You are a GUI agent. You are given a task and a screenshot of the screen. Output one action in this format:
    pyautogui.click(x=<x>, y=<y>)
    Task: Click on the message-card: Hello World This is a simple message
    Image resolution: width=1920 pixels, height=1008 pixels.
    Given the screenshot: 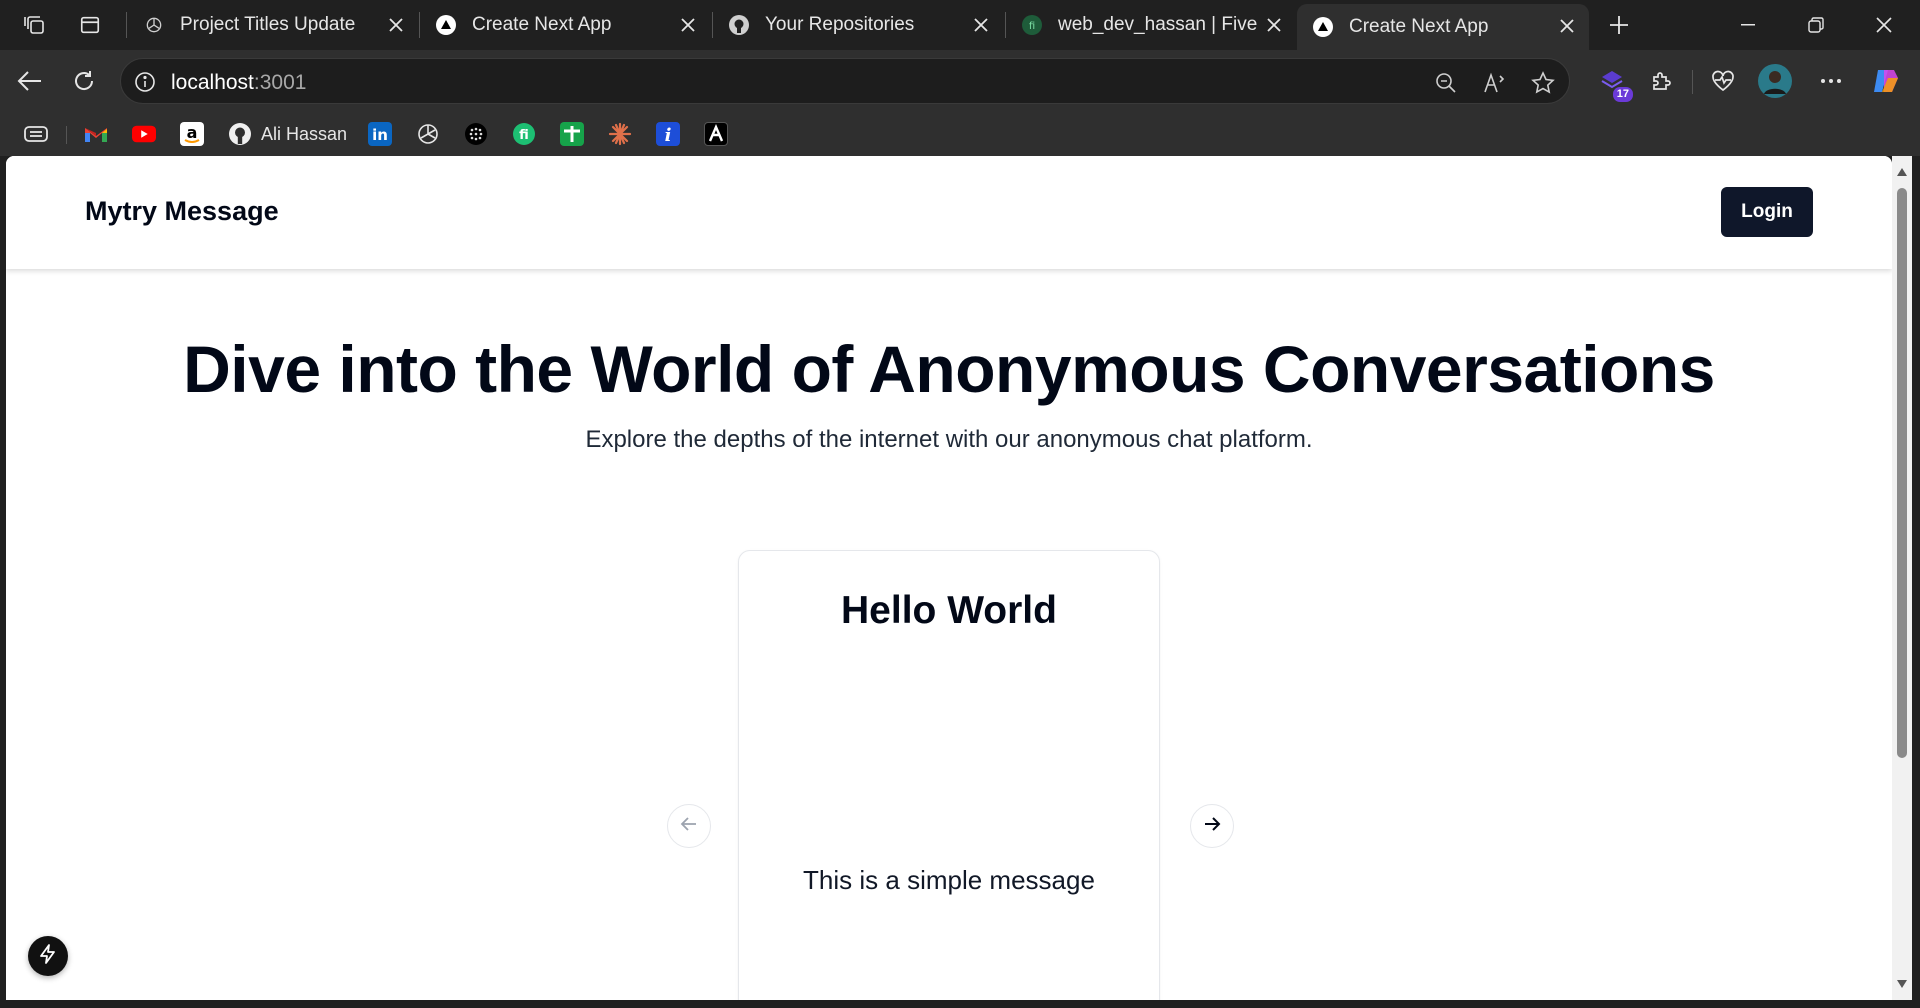 What is the action you would take?
    pyautogui.click(x=949, y=775)
    